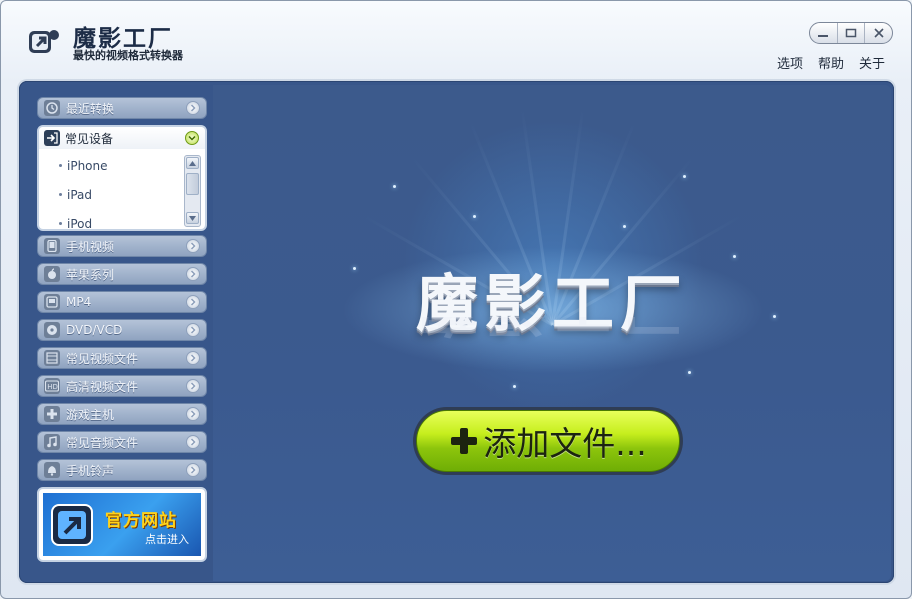 This screenshot has height=599, width=912. What do you see at coordinates (872, 62) in the screenshot?
I see `menu-about: 关于` at bounding box center [872, 62].